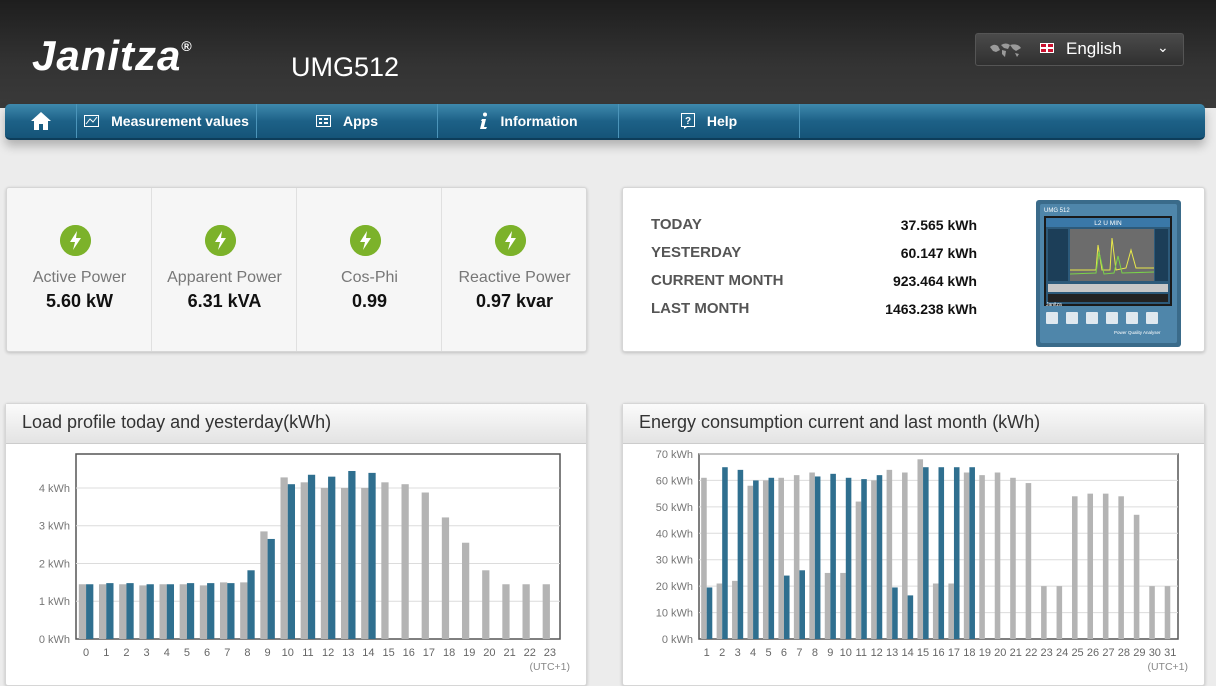  What do you see at coordinates (549, 667) in the screenshot?
I see `x-axis-note: (UTC+1)` at bounding box center [549, 667].